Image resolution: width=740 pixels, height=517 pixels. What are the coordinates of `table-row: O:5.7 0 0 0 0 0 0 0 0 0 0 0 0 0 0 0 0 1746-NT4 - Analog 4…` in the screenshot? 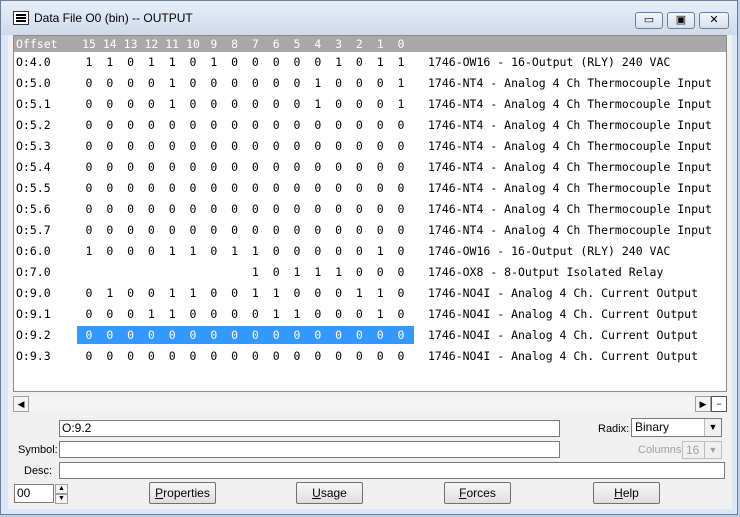 It's located at (370, 230).